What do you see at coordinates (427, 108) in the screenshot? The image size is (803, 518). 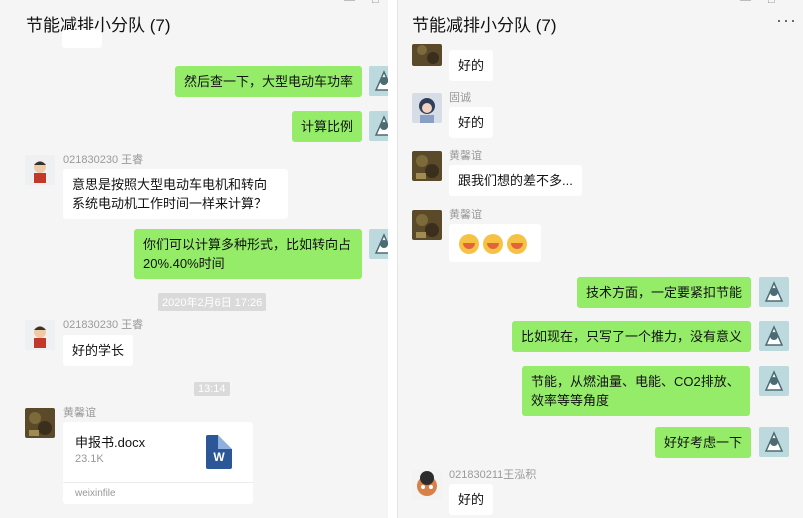 I see `user-avatar-gucheng` at bounding box center [427, 108].